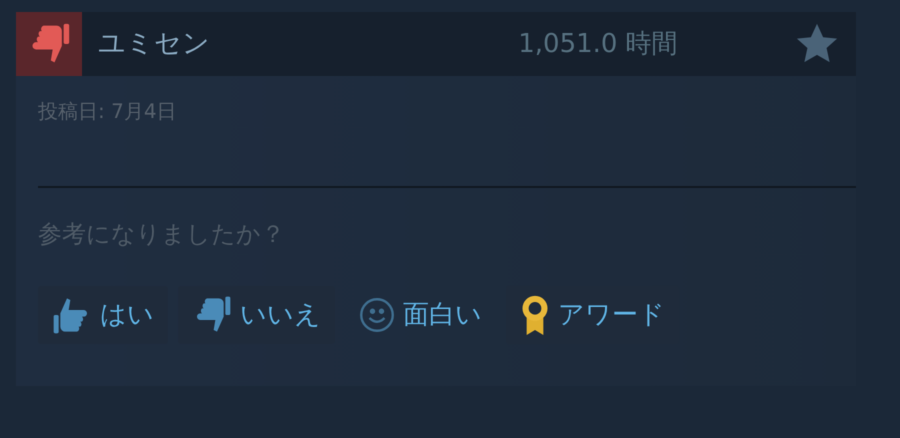 The height and width of the screenshot is (438, 900). I want to click on posted-date: 投稿日: 7月4日, so click(107, 111).